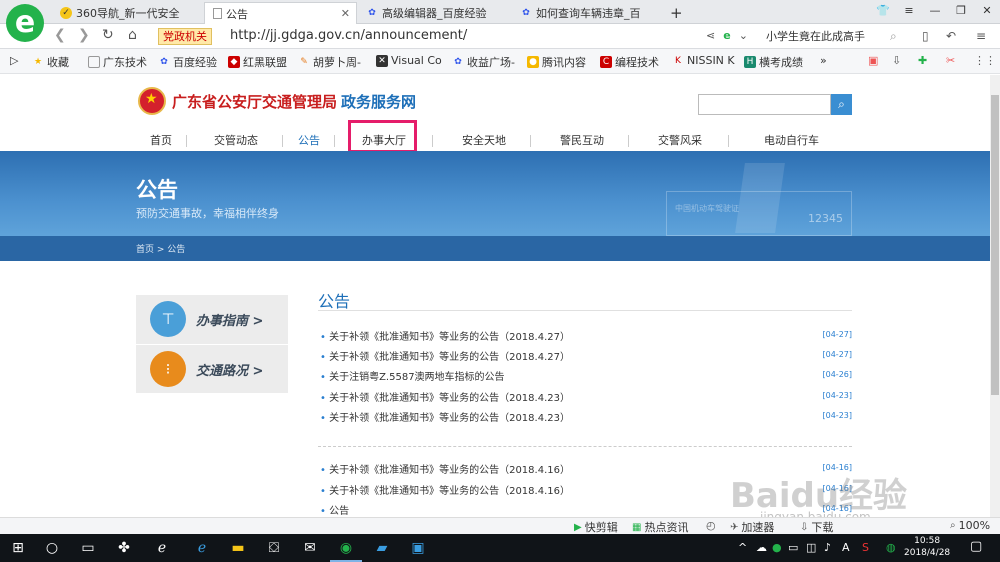  I want to click on sidebar-toggle-icon: ▷, so click(14, 60).